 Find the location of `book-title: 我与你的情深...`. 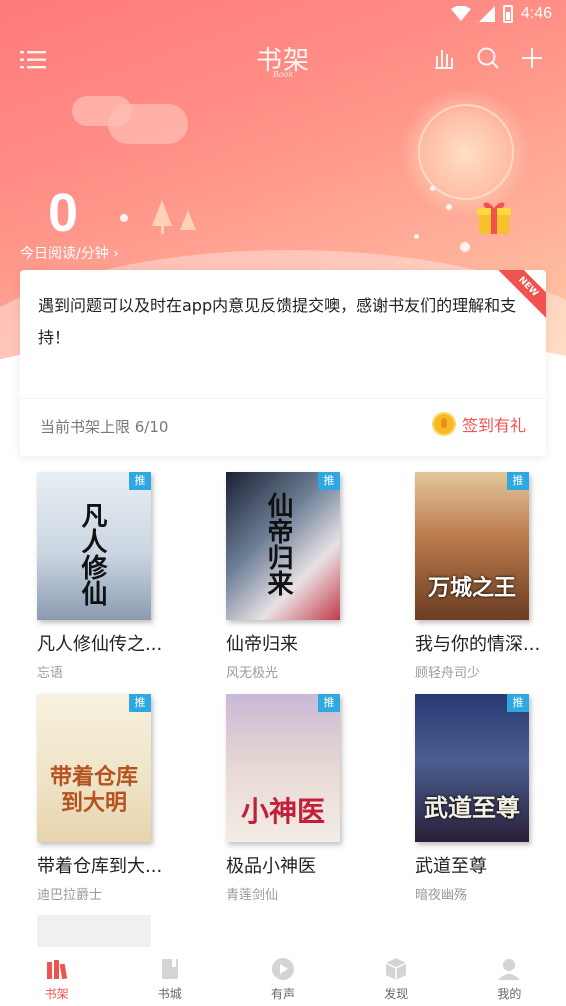

book-title: 我与你的情深... is located at coordinates (490, 643).